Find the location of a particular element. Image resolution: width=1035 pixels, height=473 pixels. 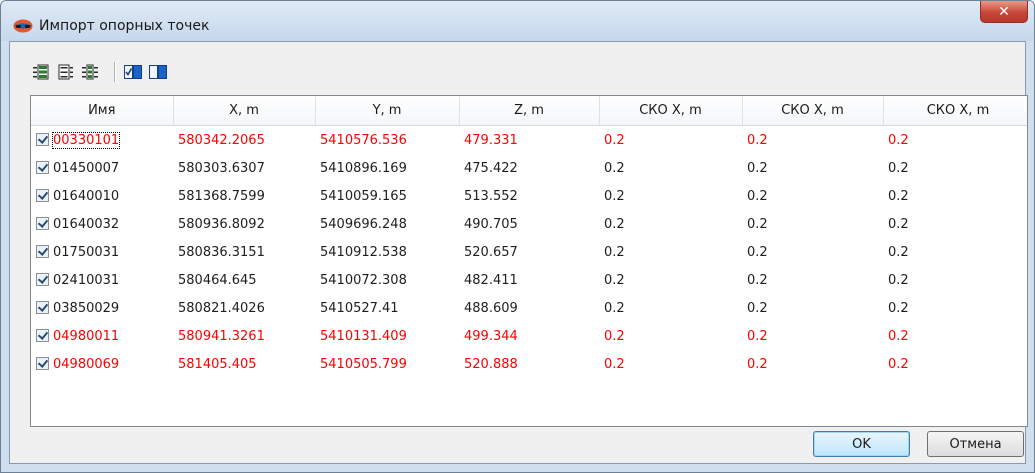

uncheck-all-icon is located at coordinates (158, 72).